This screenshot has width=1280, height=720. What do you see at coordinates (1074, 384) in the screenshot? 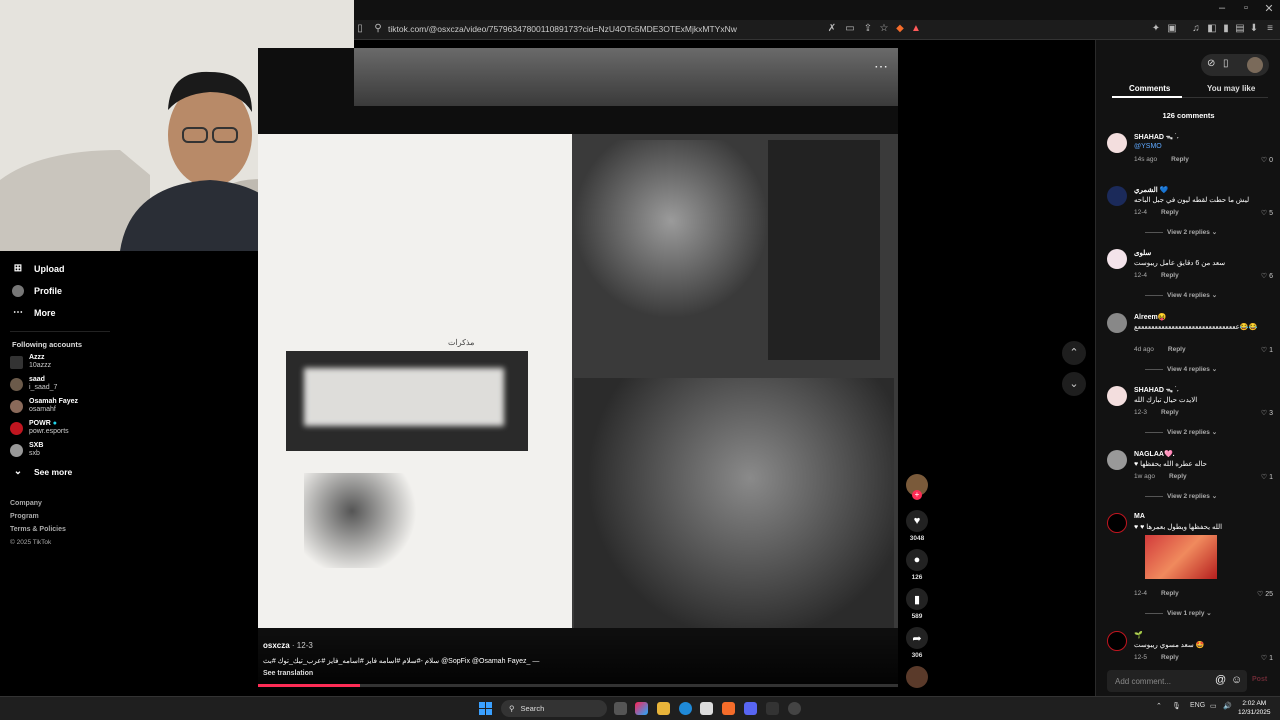
I see `next-video-button: ⌄` at bounding box center [1074, 384].